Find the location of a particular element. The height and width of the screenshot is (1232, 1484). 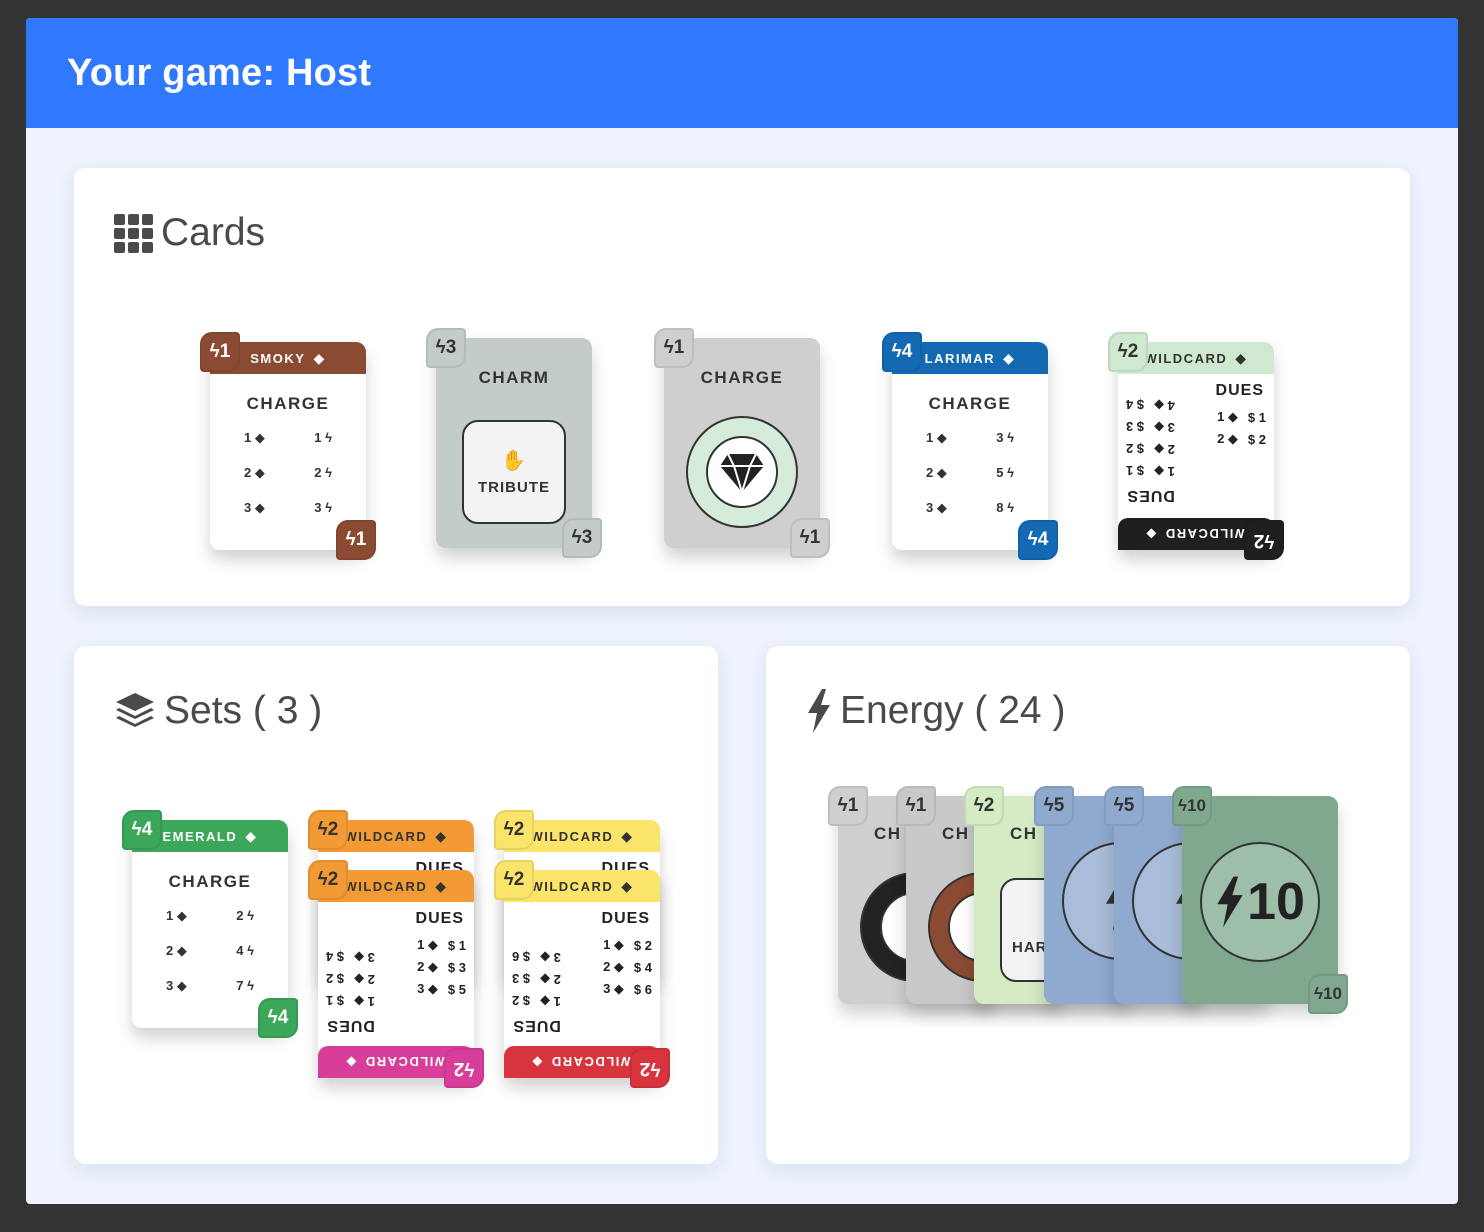

dues-table: 1 ◆ $ 1 2 ◆ $ 2 is located at coordinates (1241, 428).